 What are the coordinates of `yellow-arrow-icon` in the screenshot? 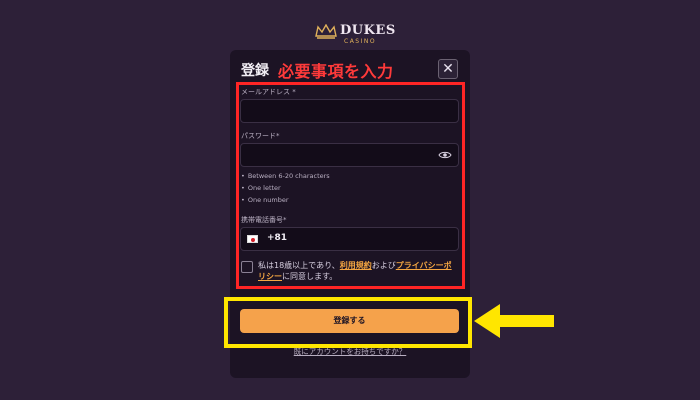 It's located at (514, 321).